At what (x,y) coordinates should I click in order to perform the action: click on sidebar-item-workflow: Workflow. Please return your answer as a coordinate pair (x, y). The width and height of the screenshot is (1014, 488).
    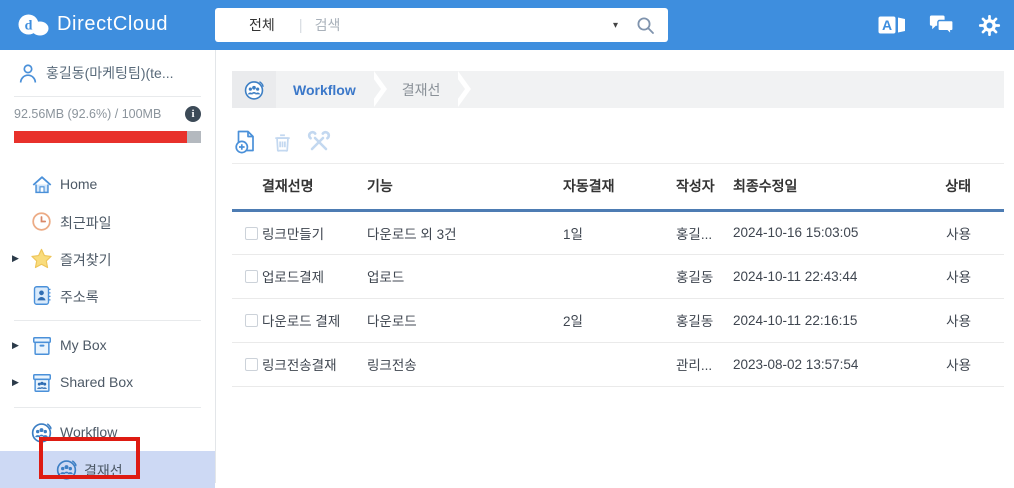
    Looking at the image, I should click on (107, 432).